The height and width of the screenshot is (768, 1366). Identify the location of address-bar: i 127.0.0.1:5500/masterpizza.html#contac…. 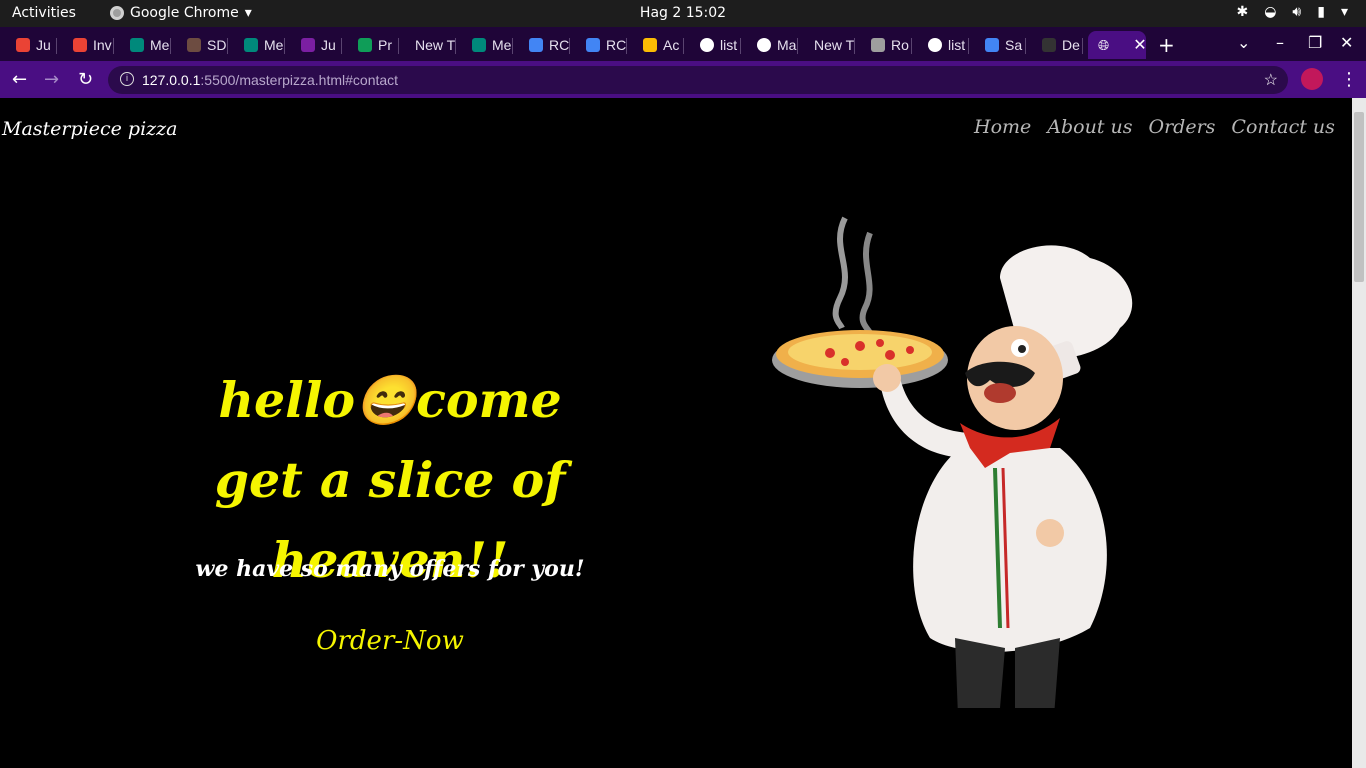
(698, 80).